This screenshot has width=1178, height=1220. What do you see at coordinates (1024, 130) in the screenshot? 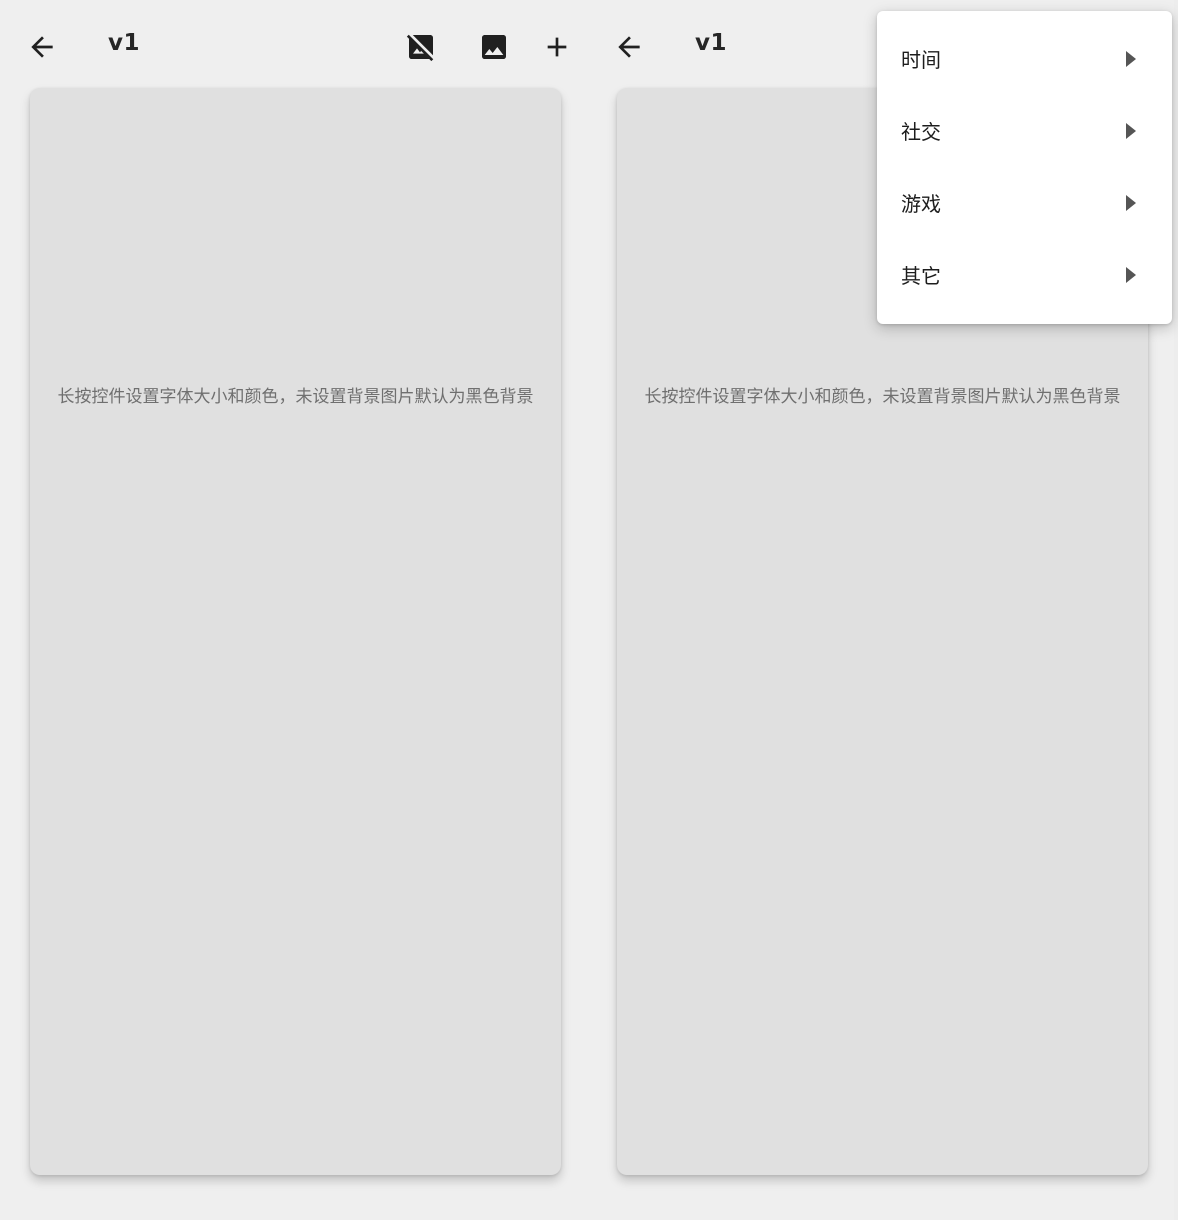
I see `menu-item-social: 社交` at bounding box center [1024, 130].